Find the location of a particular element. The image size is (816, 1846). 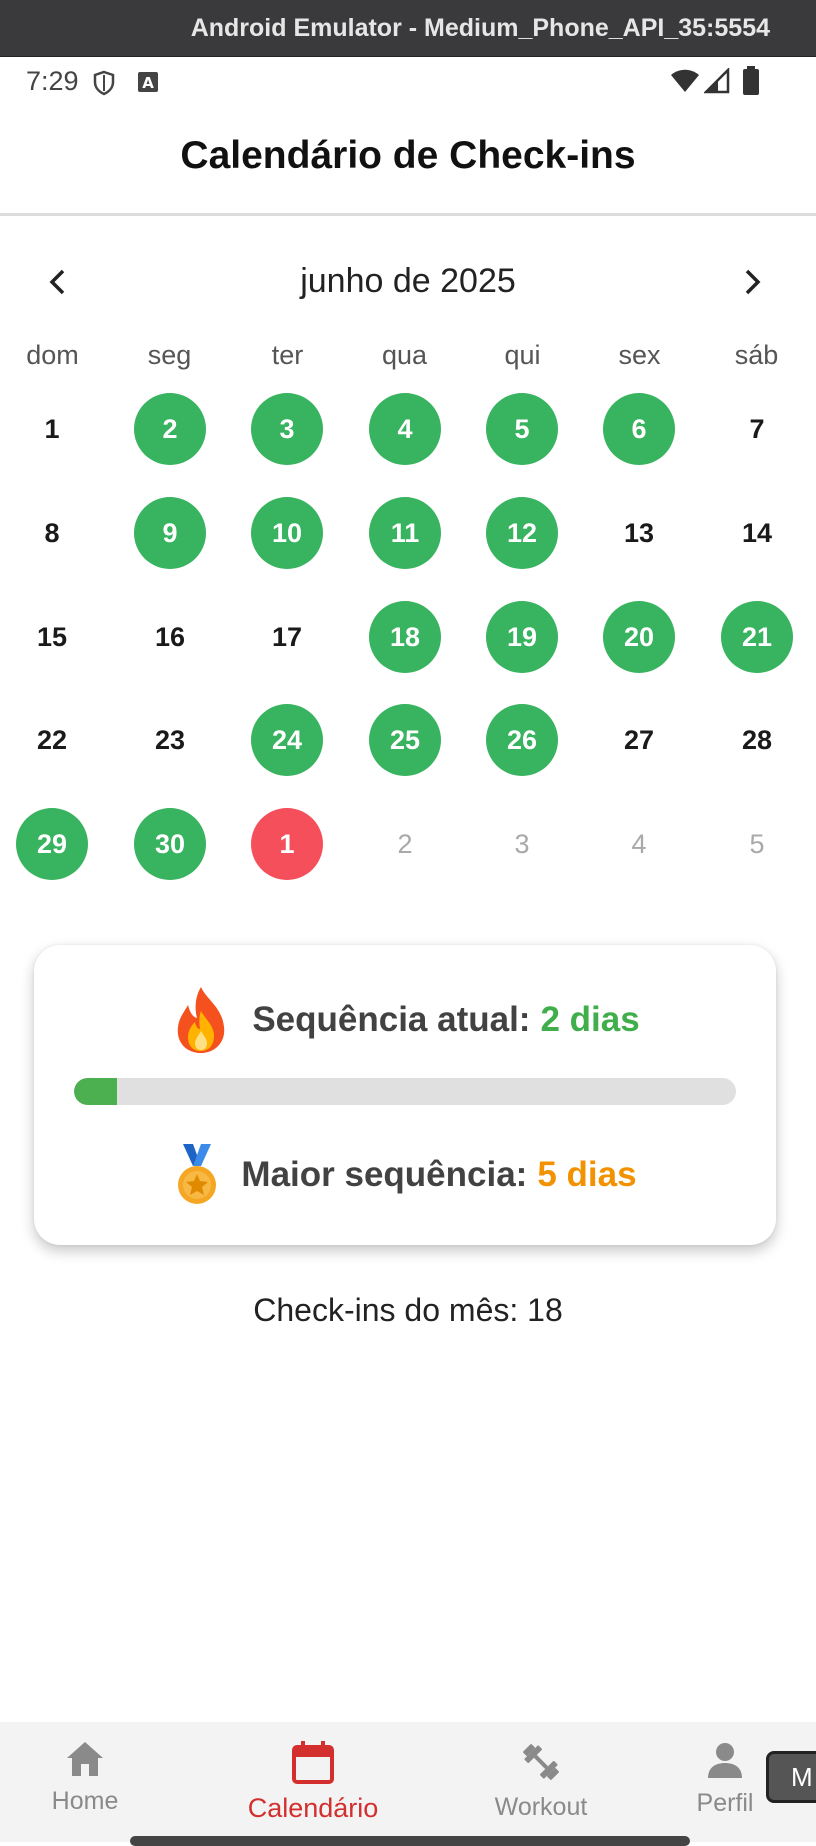

streak-progress-fill is located at coordinates (96, 1091).